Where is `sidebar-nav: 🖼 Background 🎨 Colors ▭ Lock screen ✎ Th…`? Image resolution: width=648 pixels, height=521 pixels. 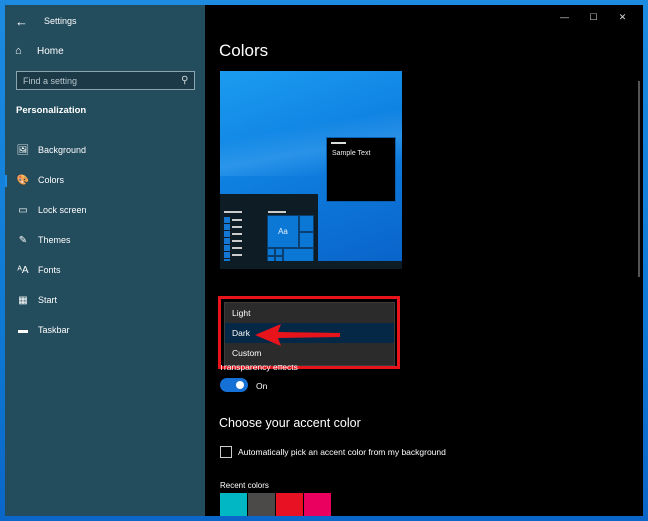 sidebar-nav: 🖼 Background 🎨 Colors ▭ Lock screen ✎ Th… is located at coordinates (105, 240).